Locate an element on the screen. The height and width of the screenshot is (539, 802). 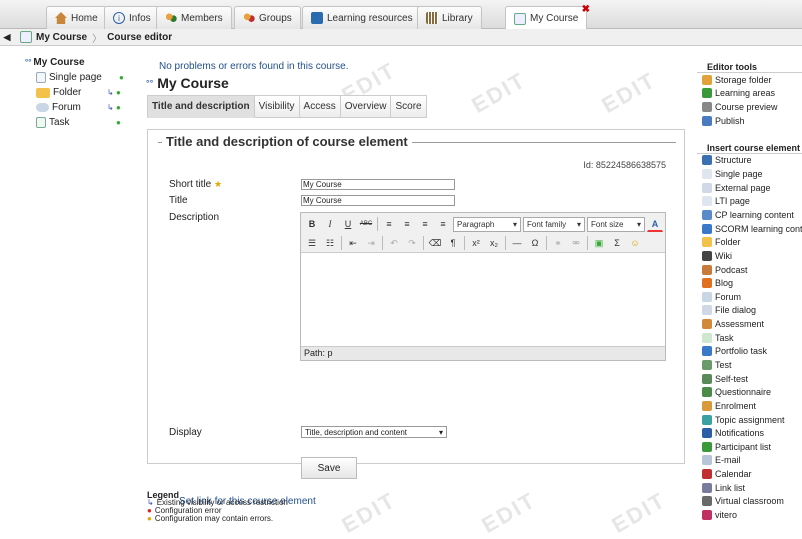
insert-questionnaire: Questionnaire is located at coordinates (749, 392).